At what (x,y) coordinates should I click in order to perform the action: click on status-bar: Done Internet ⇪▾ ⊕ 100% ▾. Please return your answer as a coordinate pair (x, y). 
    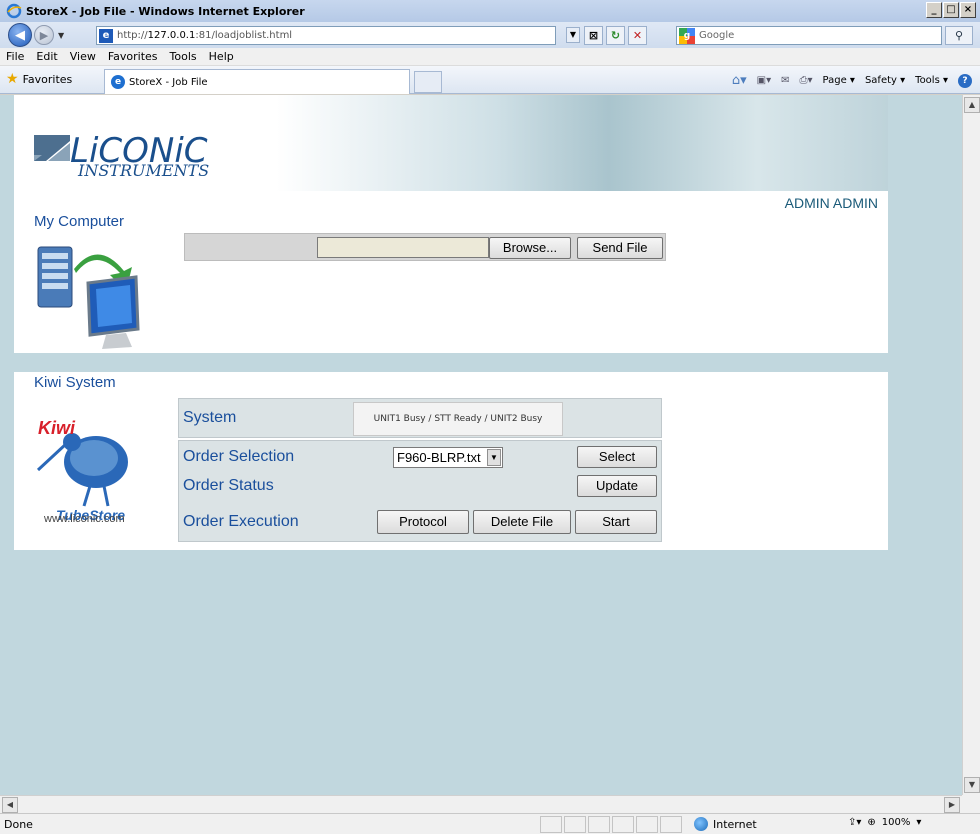
    Looking at the image, I should click on (490, 823).